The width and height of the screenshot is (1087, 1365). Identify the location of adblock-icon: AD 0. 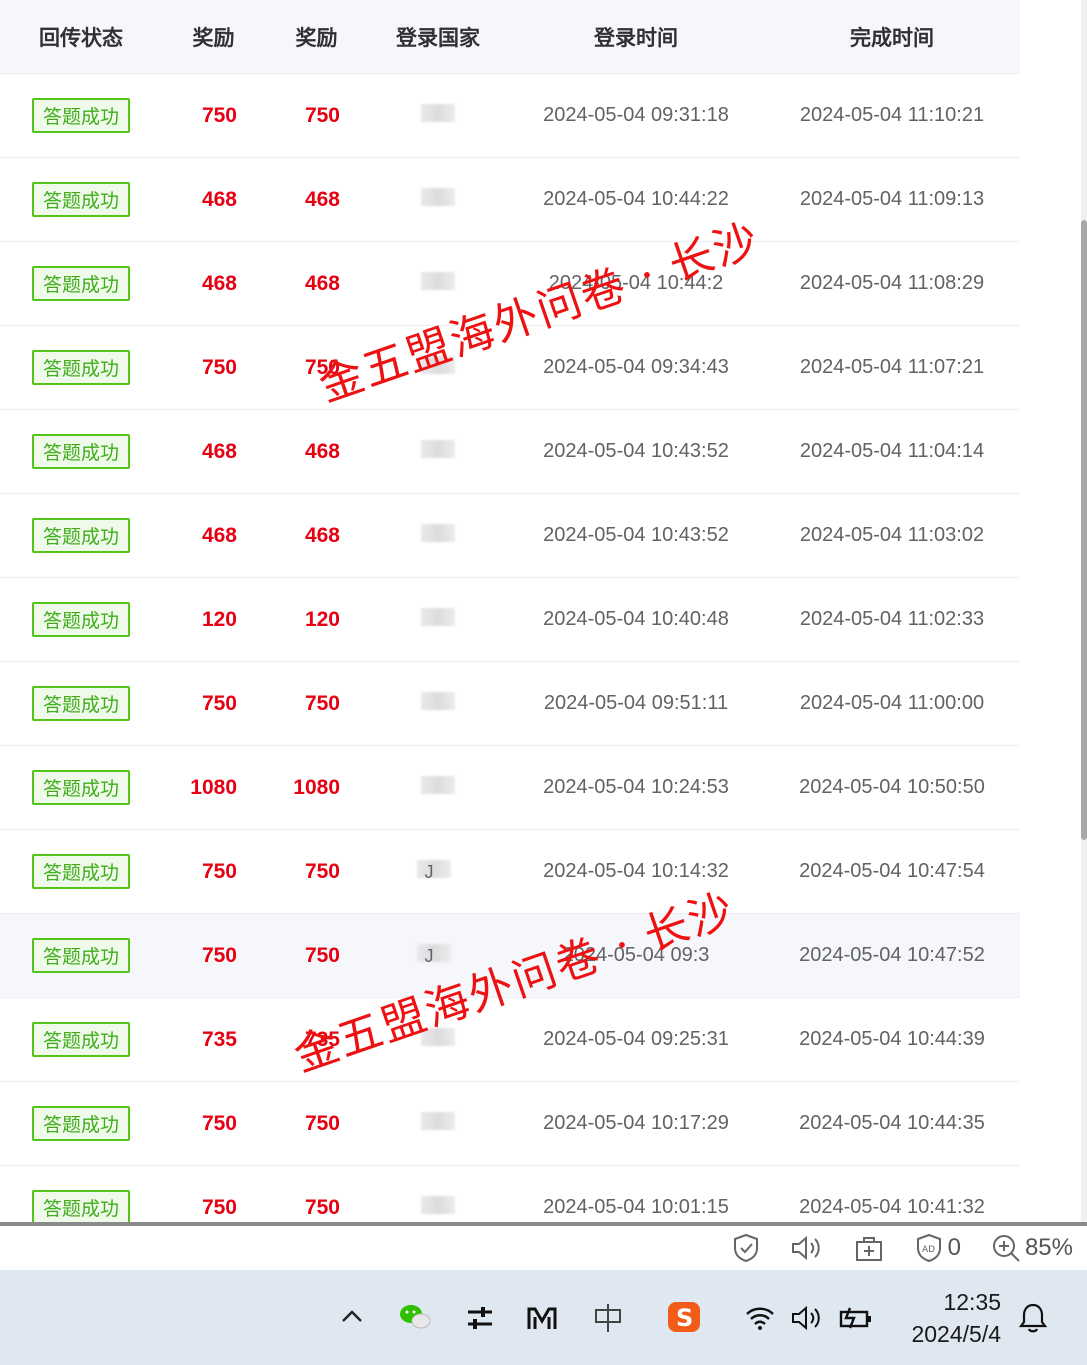
(937, 1248).